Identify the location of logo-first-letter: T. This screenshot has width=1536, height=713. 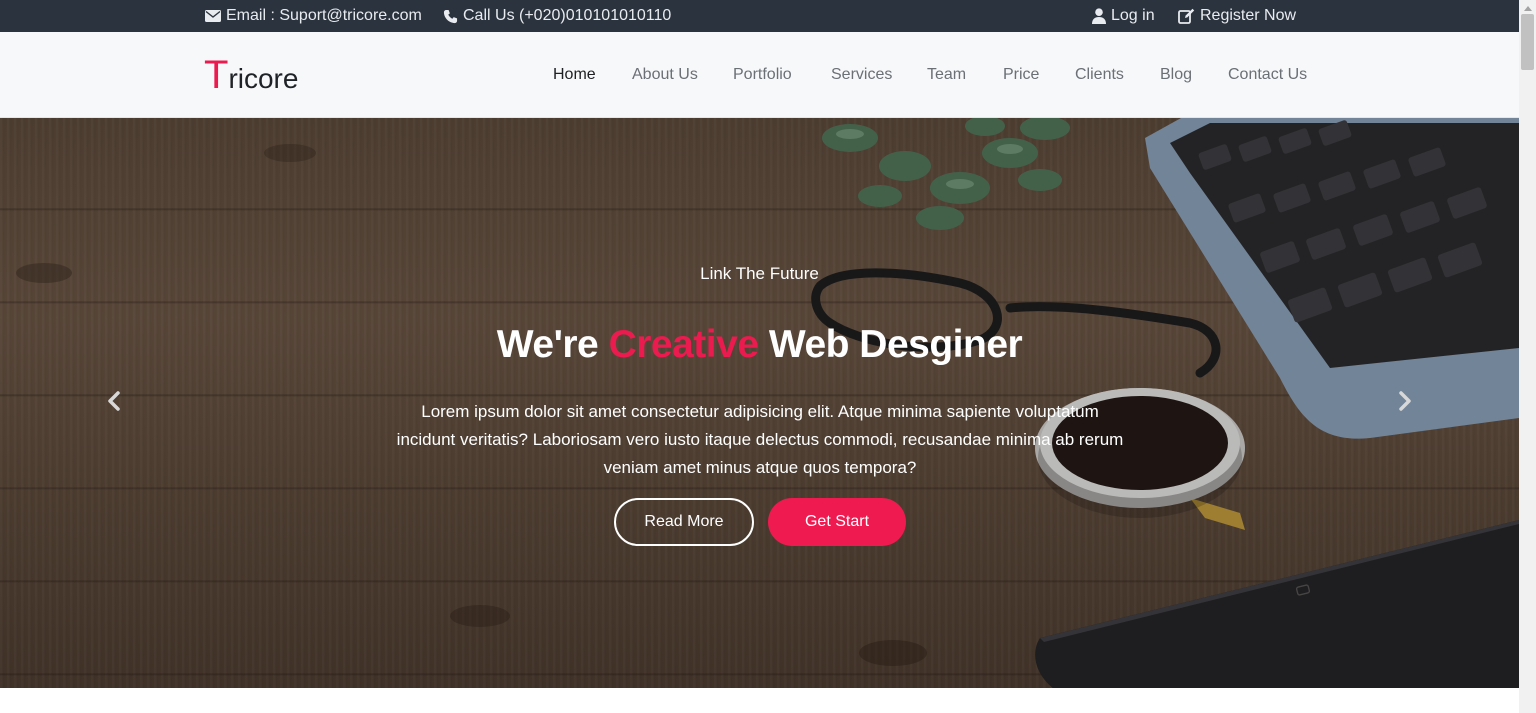
(216, 75).